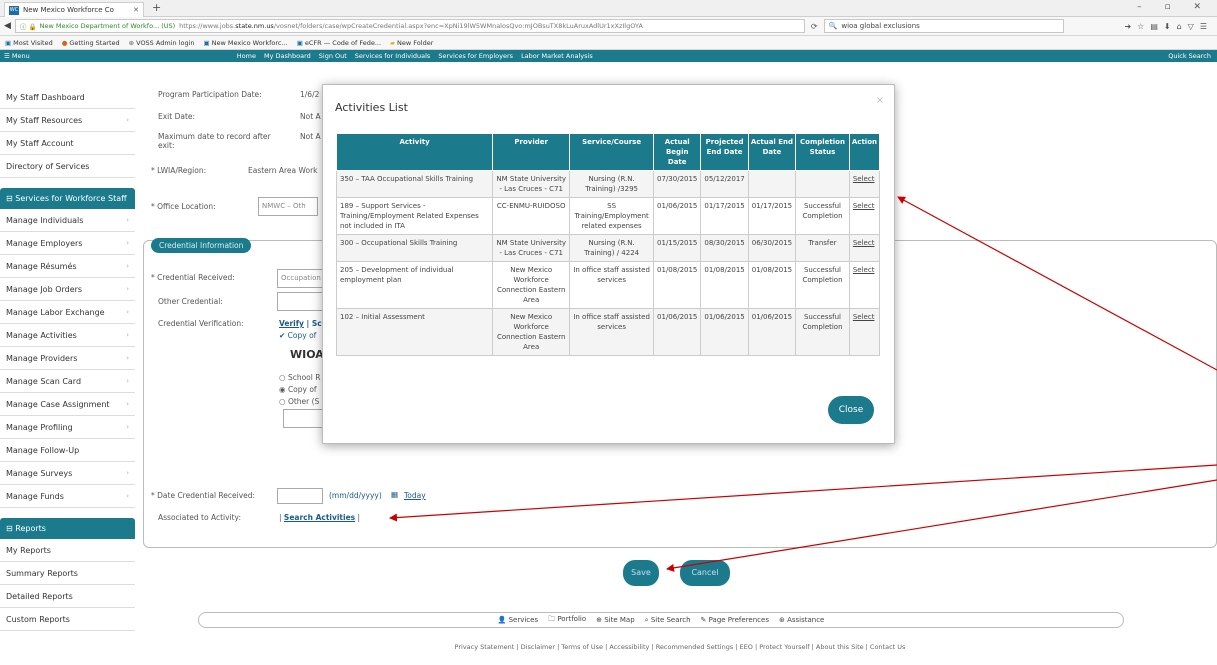  I want to click on bookmark-item: ▰ New Folder, so click(411, 43).